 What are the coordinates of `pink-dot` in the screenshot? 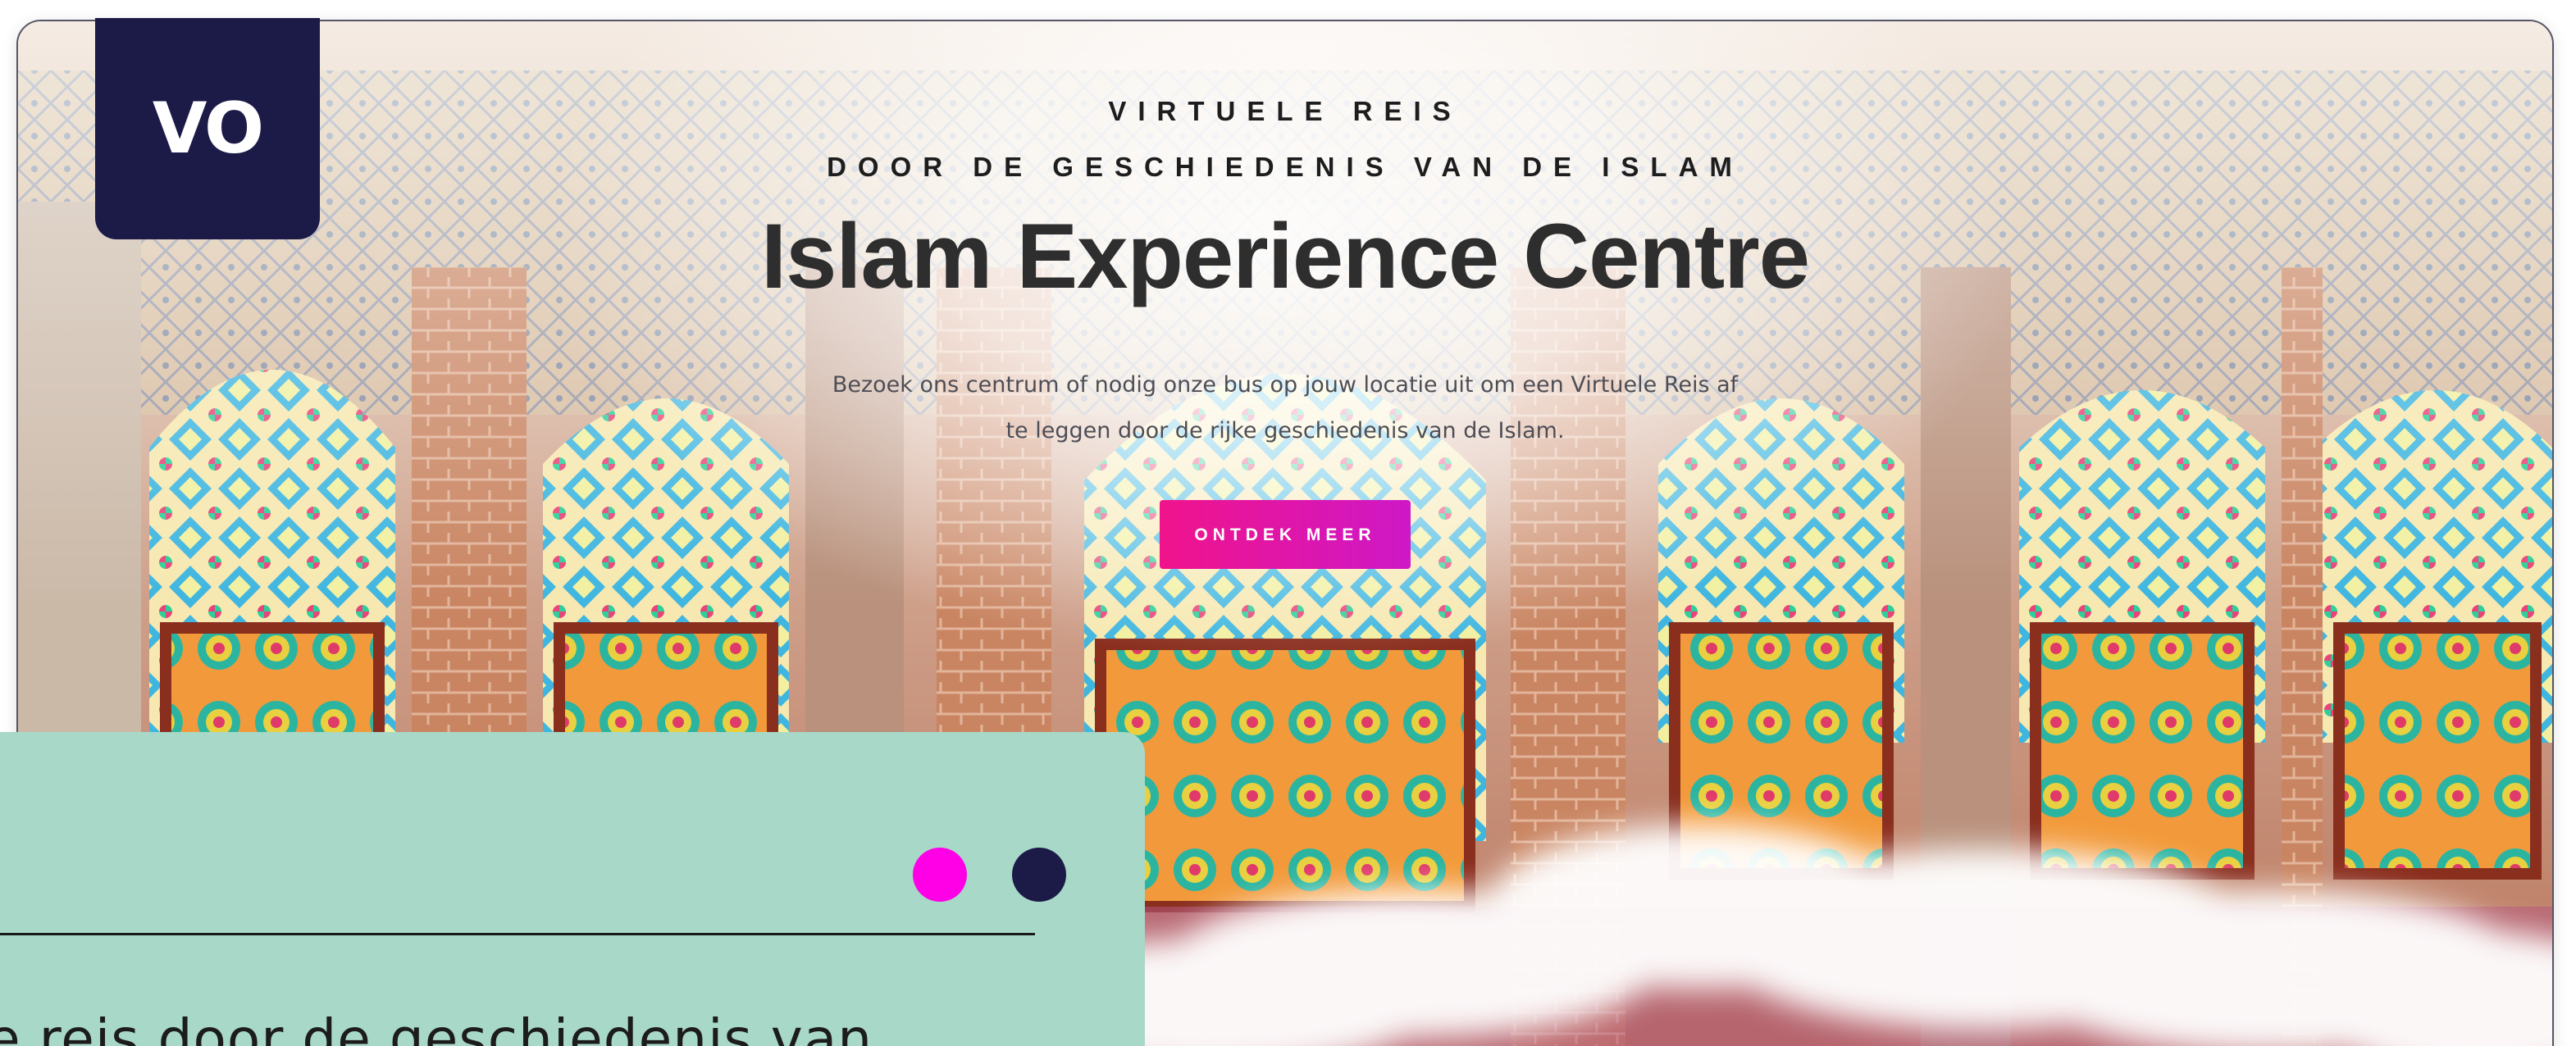 It's located at (940, 875).